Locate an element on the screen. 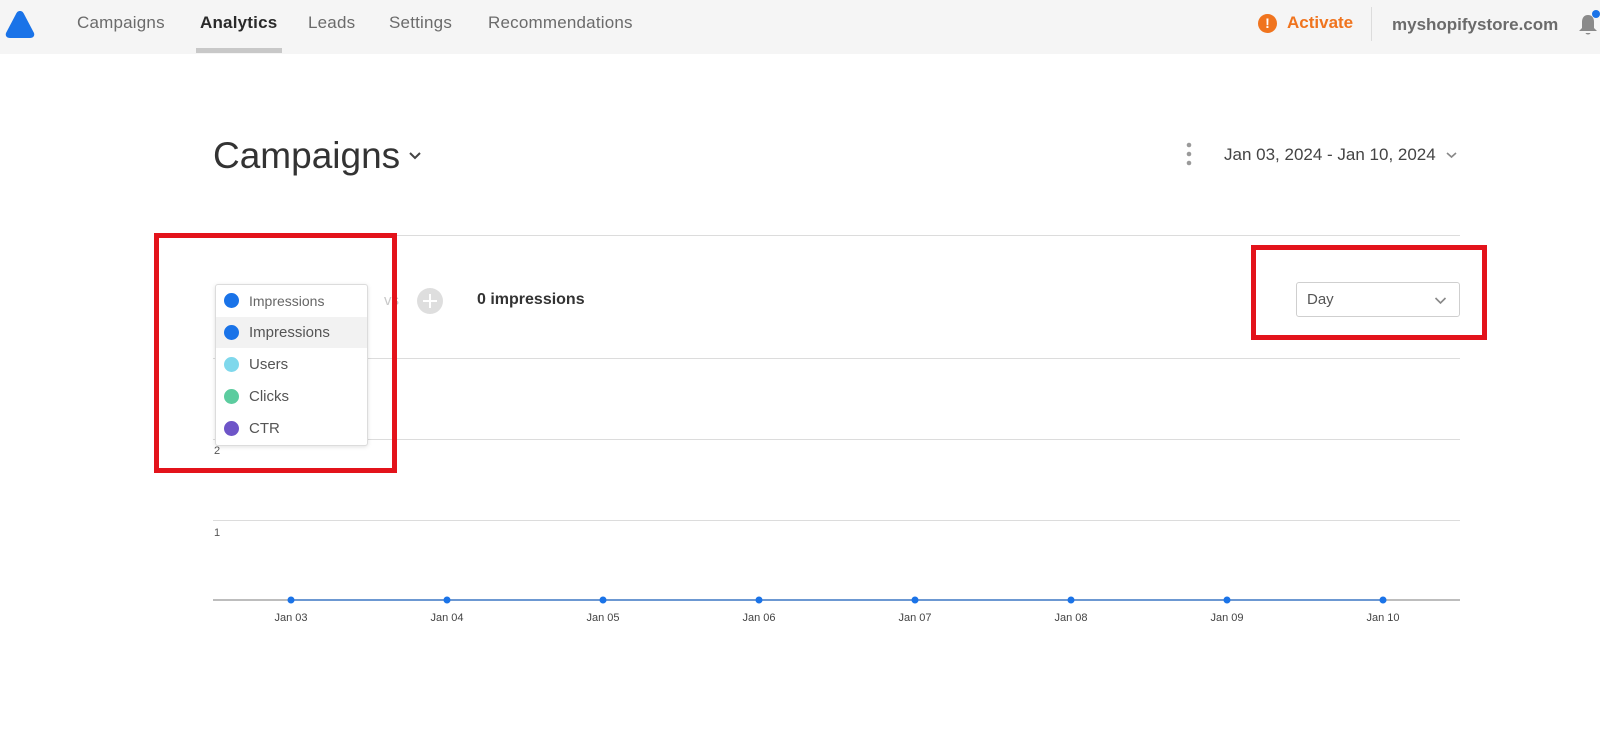 This screenshot has height=754, width=1600. x-tick-label: Jan 03 is located at coordinates (290, 618).